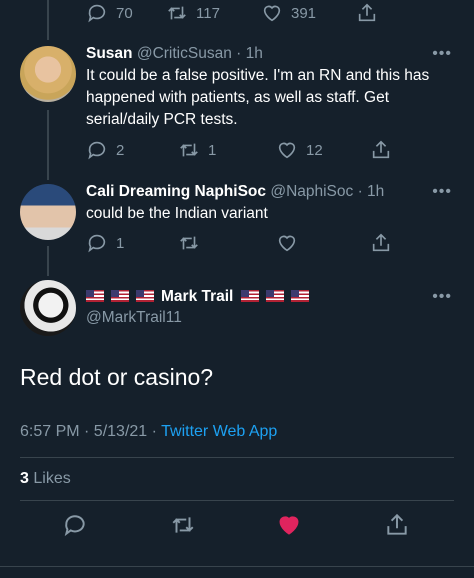 This screenshot has width=474, height=578. What do you see at coordinates (304, 13) in the screenshot?
I see `like-count: 391` at bounding box center [304, 13].